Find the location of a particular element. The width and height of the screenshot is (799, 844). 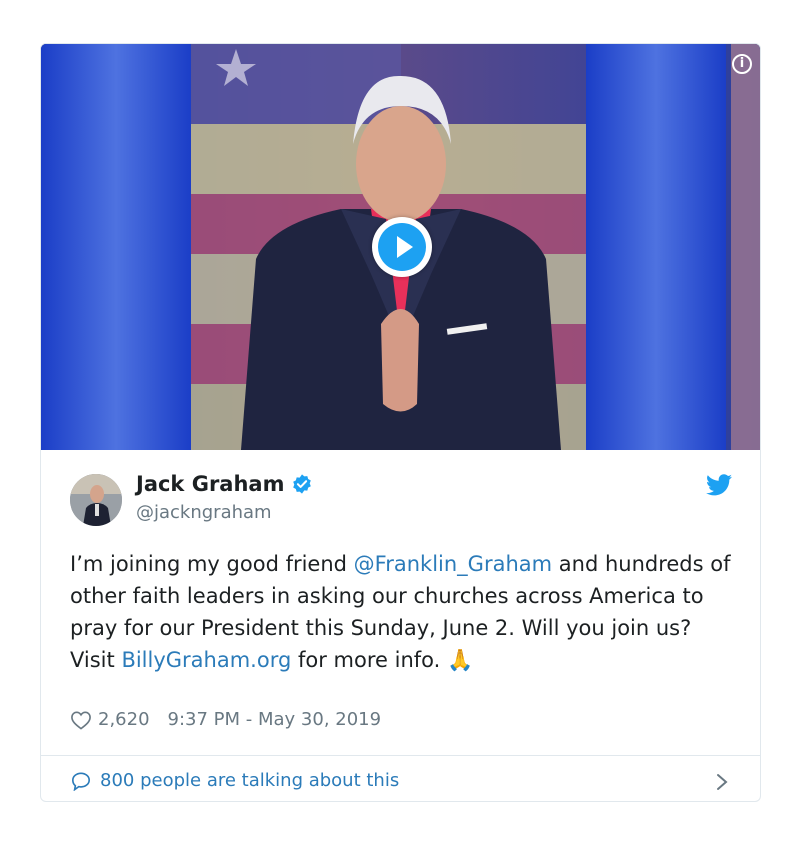

talking-text: 800 people are talking about this is located at coordinates (249, 780).